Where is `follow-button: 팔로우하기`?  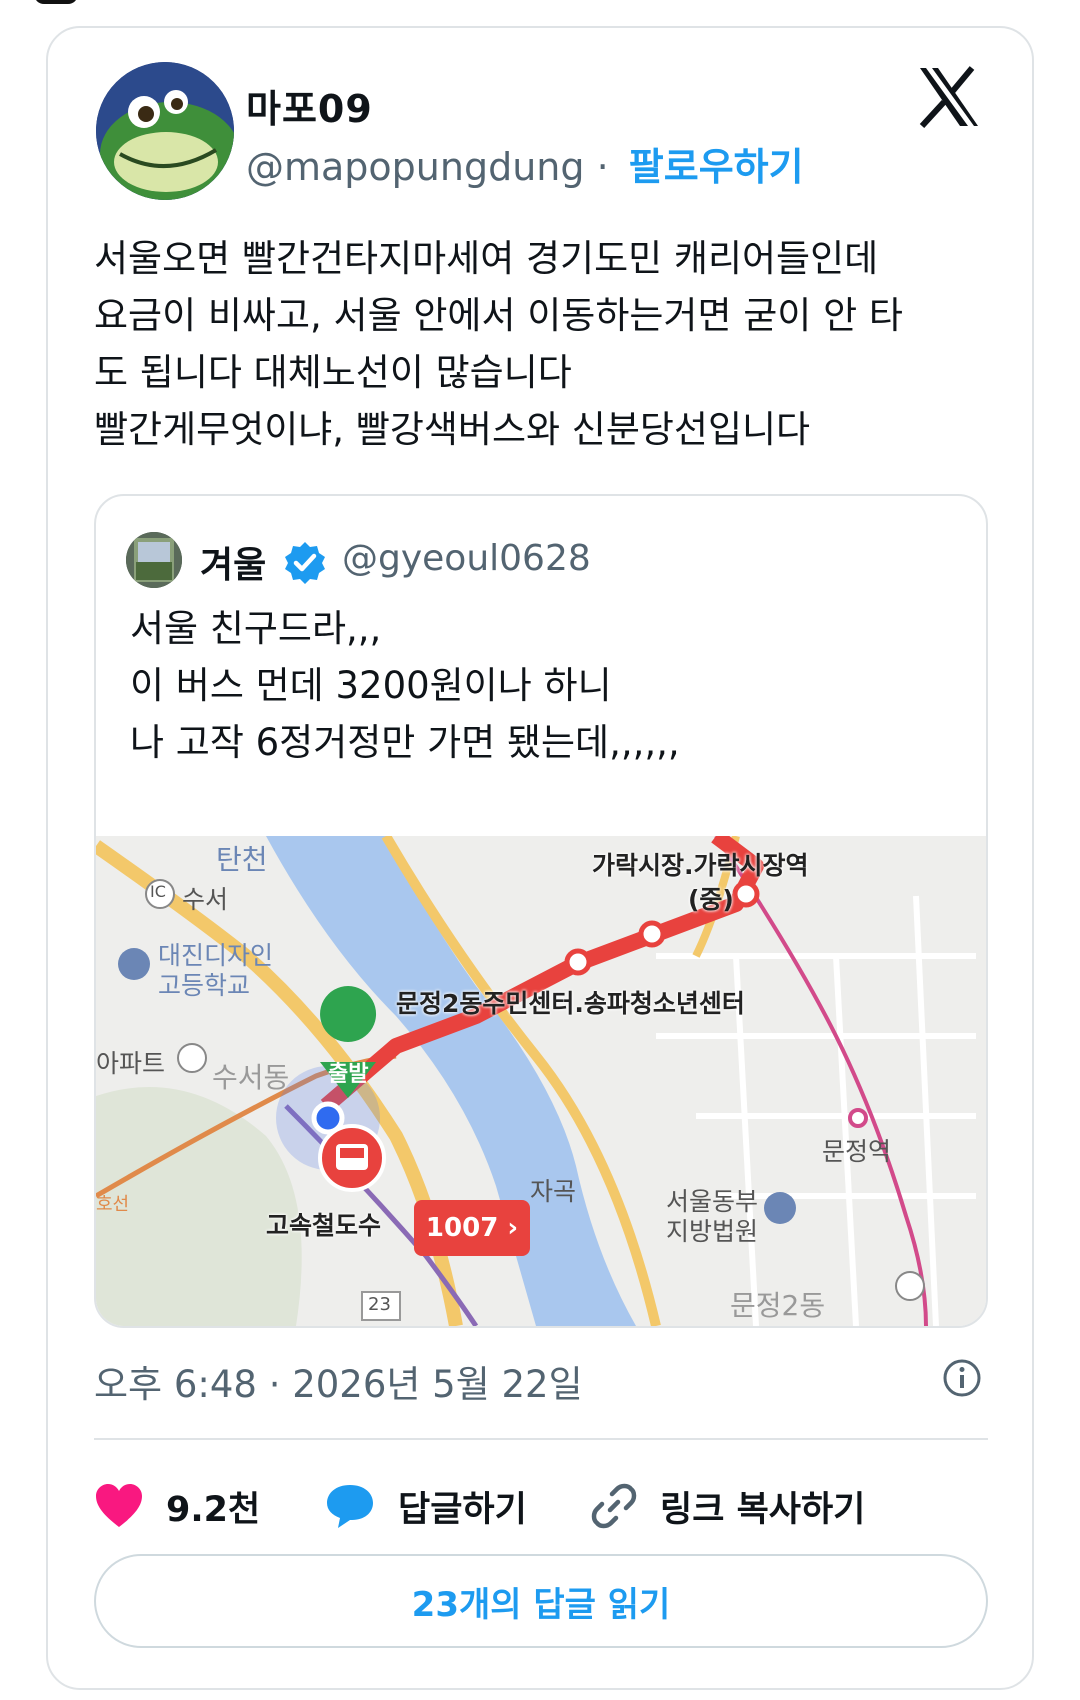 follow-button: 팔로우하기 is located at coordinates (716, 167).